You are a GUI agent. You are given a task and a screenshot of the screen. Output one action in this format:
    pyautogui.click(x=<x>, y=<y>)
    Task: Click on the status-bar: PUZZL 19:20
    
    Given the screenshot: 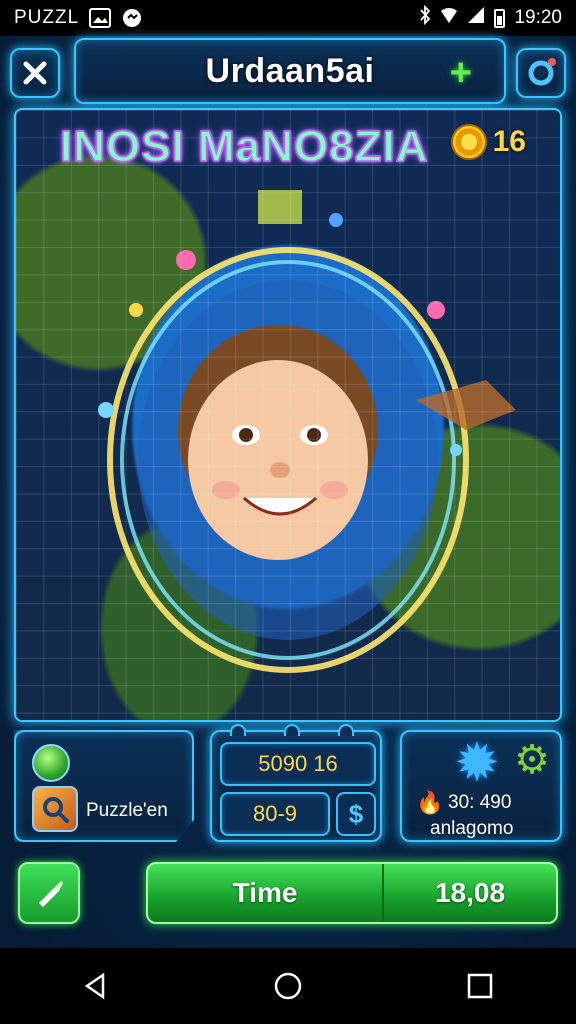 What is the action you would take?
    pyautogui.click(x=288, y=18)
    